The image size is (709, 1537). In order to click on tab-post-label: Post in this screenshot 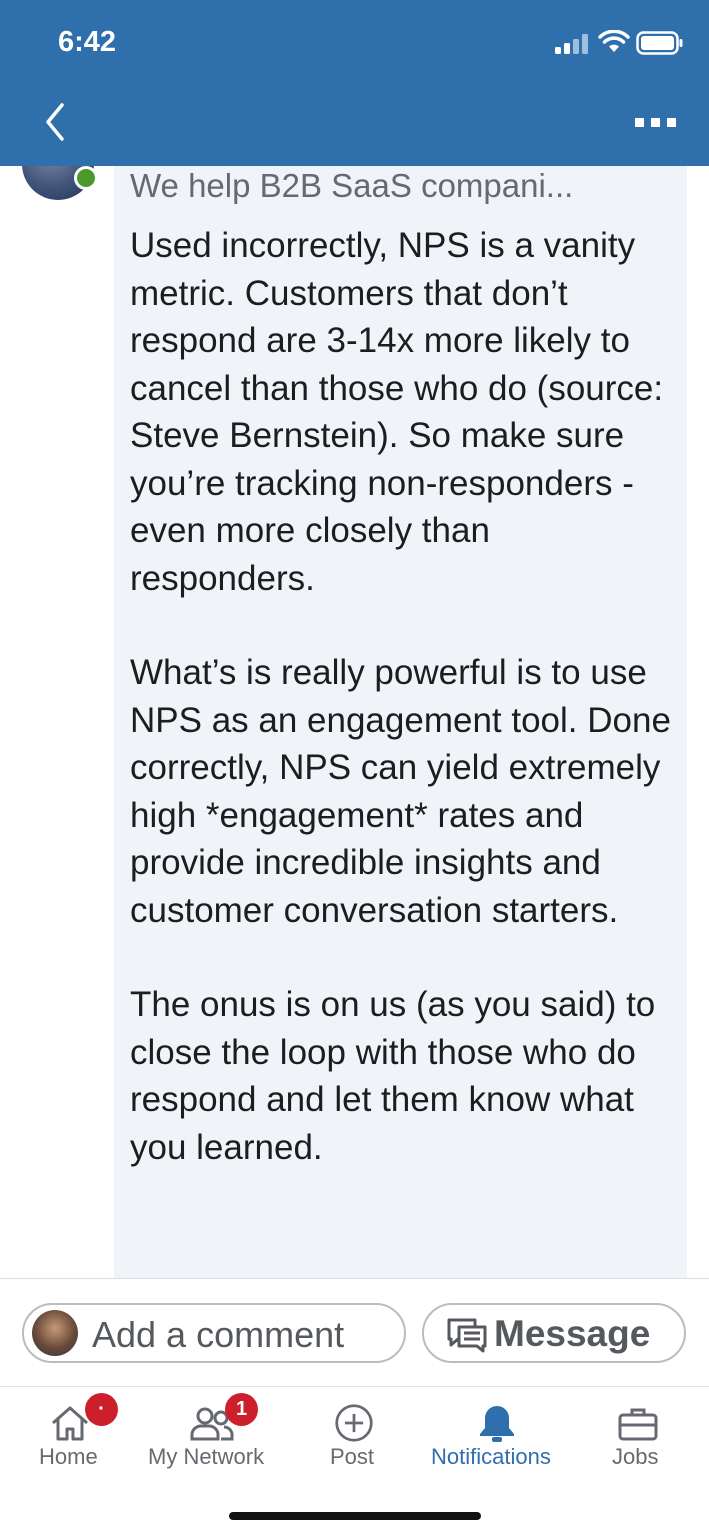, I will do `click(352, 1456)`.